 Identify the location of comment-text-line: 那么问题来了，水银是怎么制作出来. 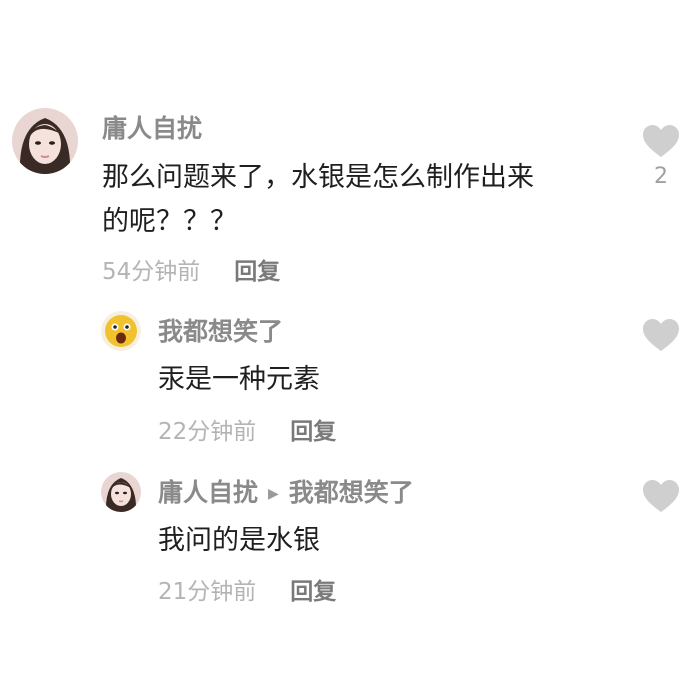
(318, 177).